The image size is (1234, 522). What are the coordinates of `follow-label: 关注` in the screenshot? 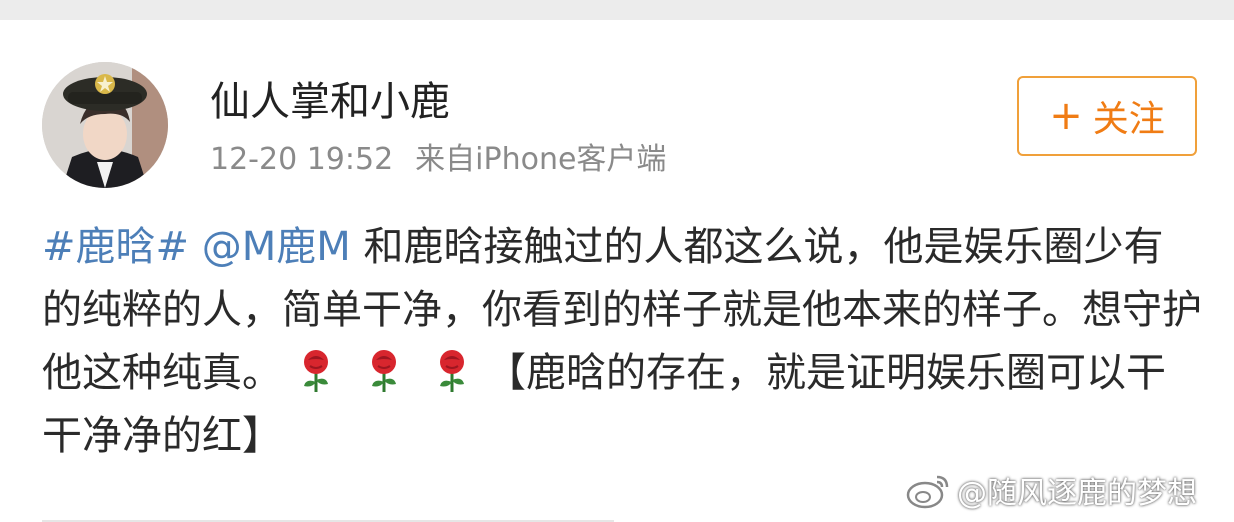 It's located at (1128, 119).